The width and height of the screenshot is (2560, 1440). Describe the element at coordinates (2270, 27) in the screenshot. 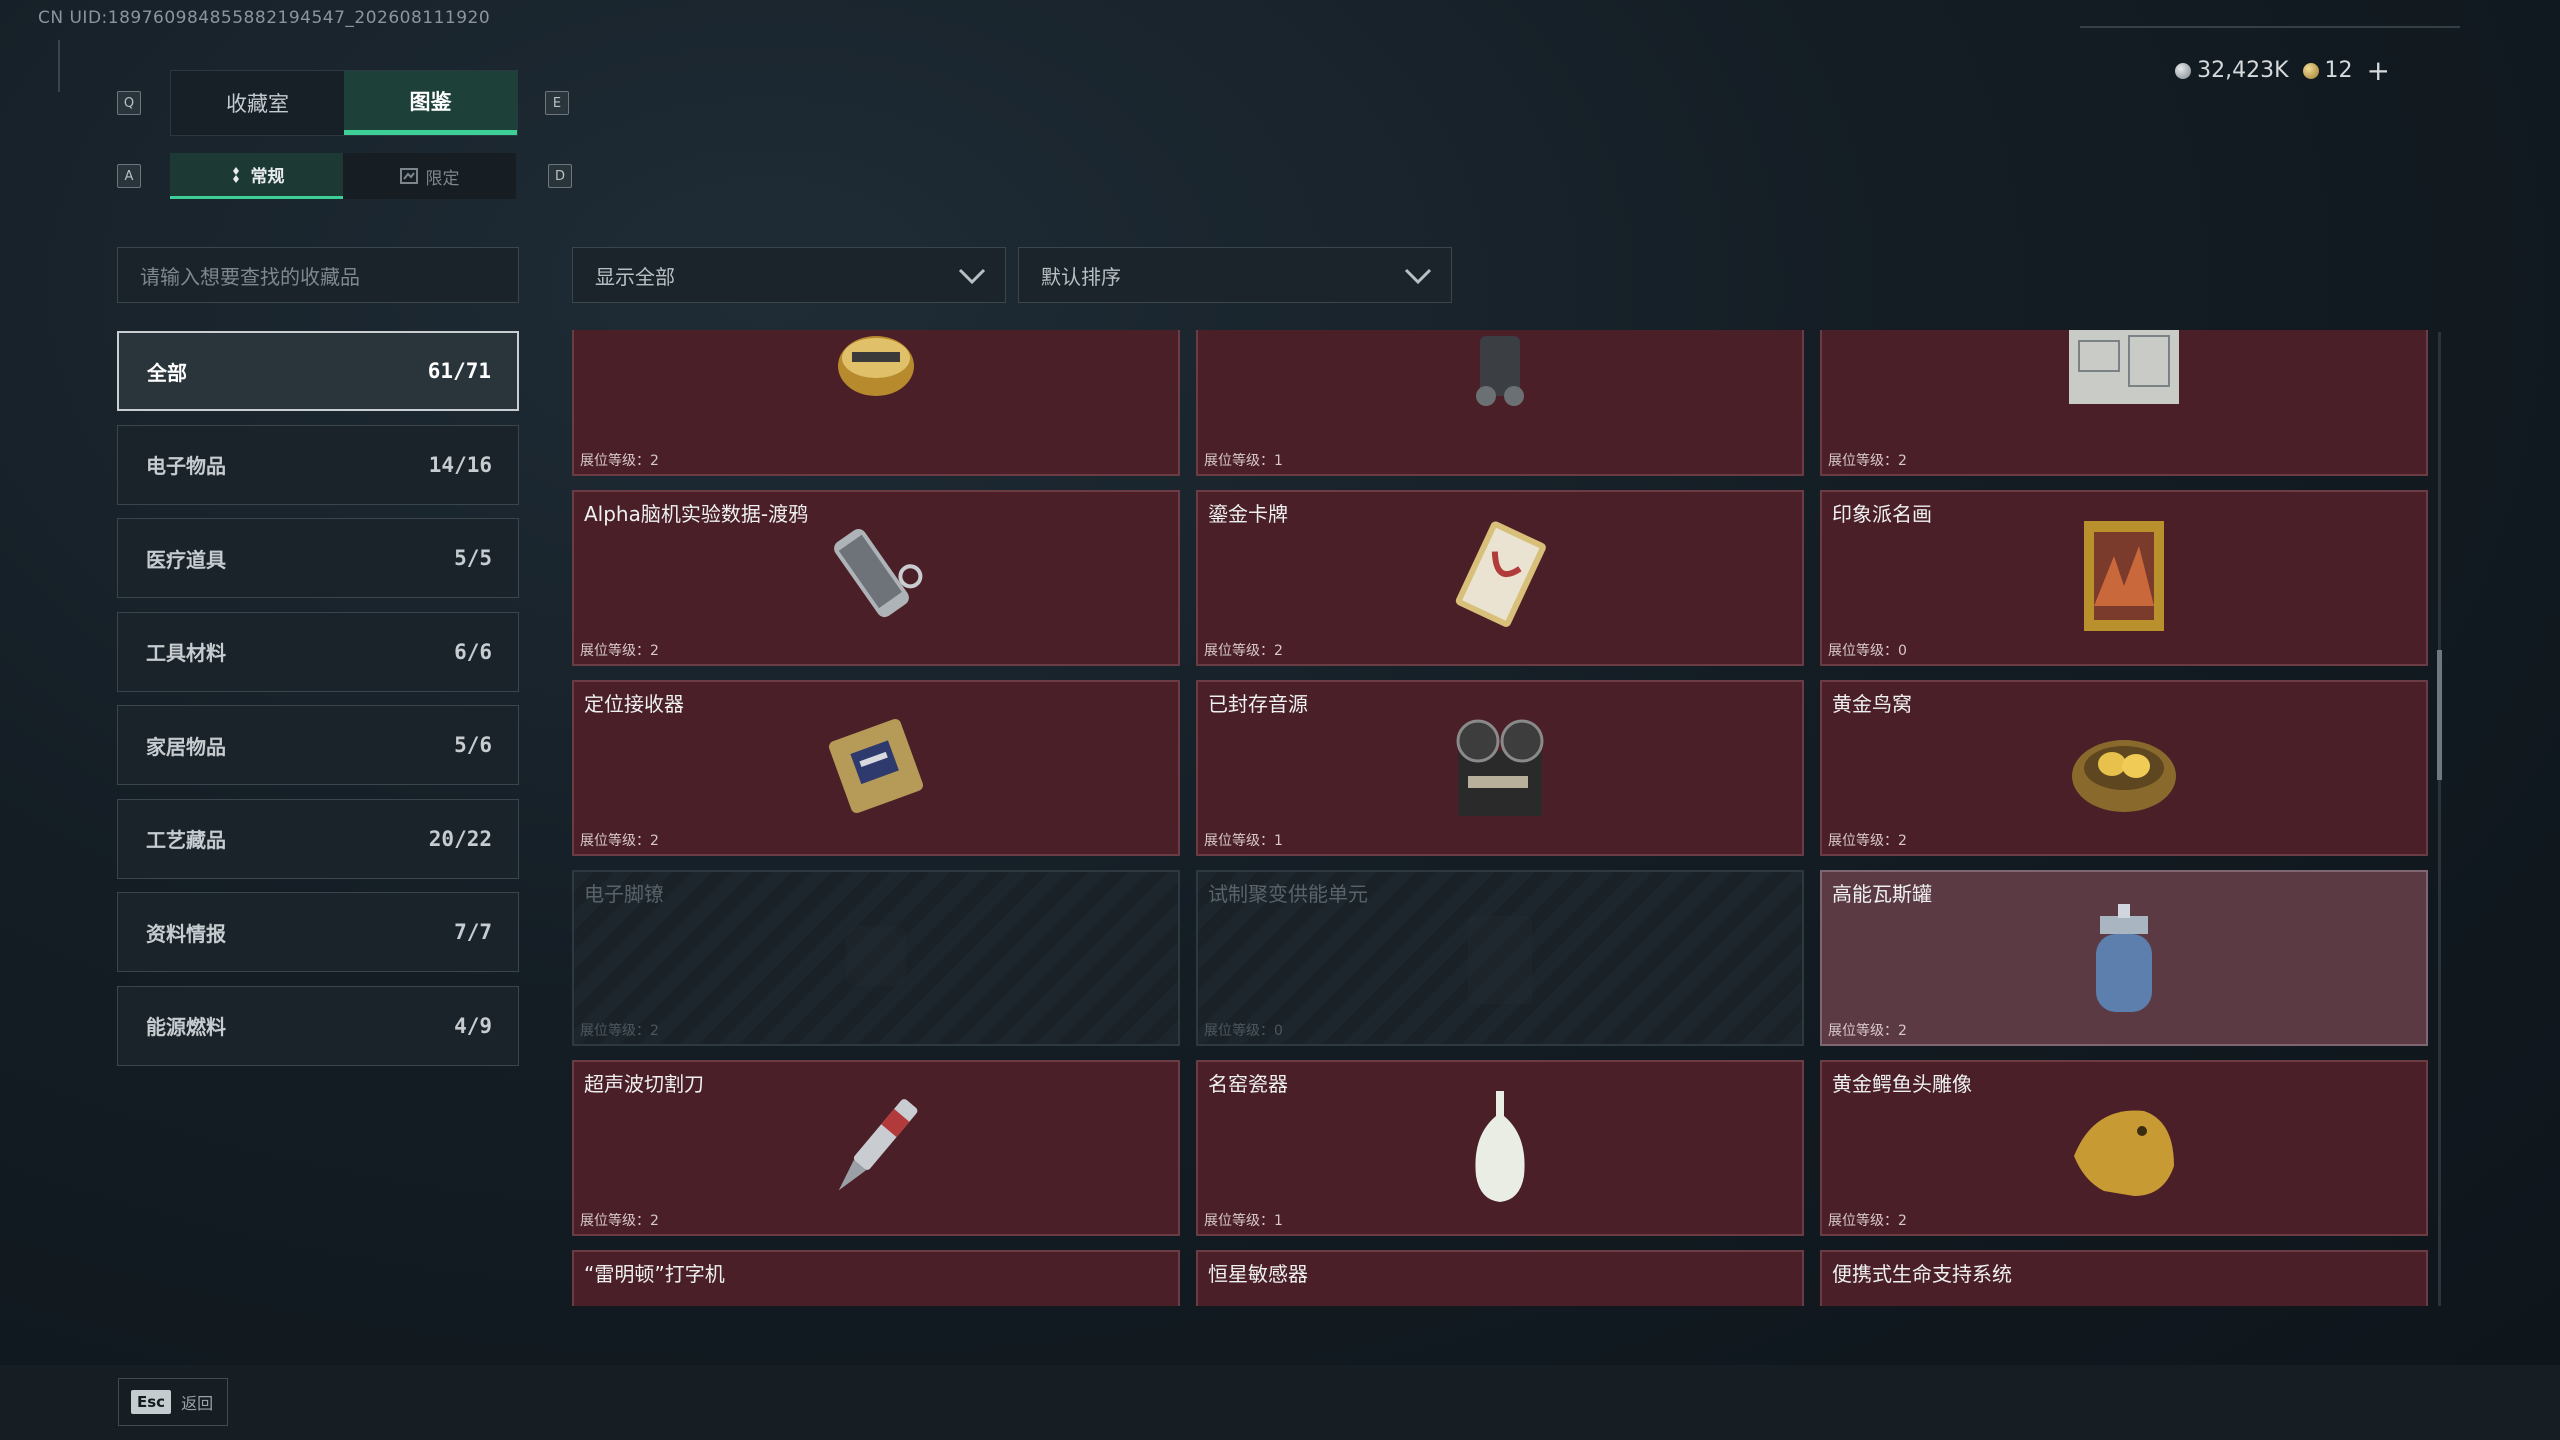

I see `top-right-decoration` at that location.